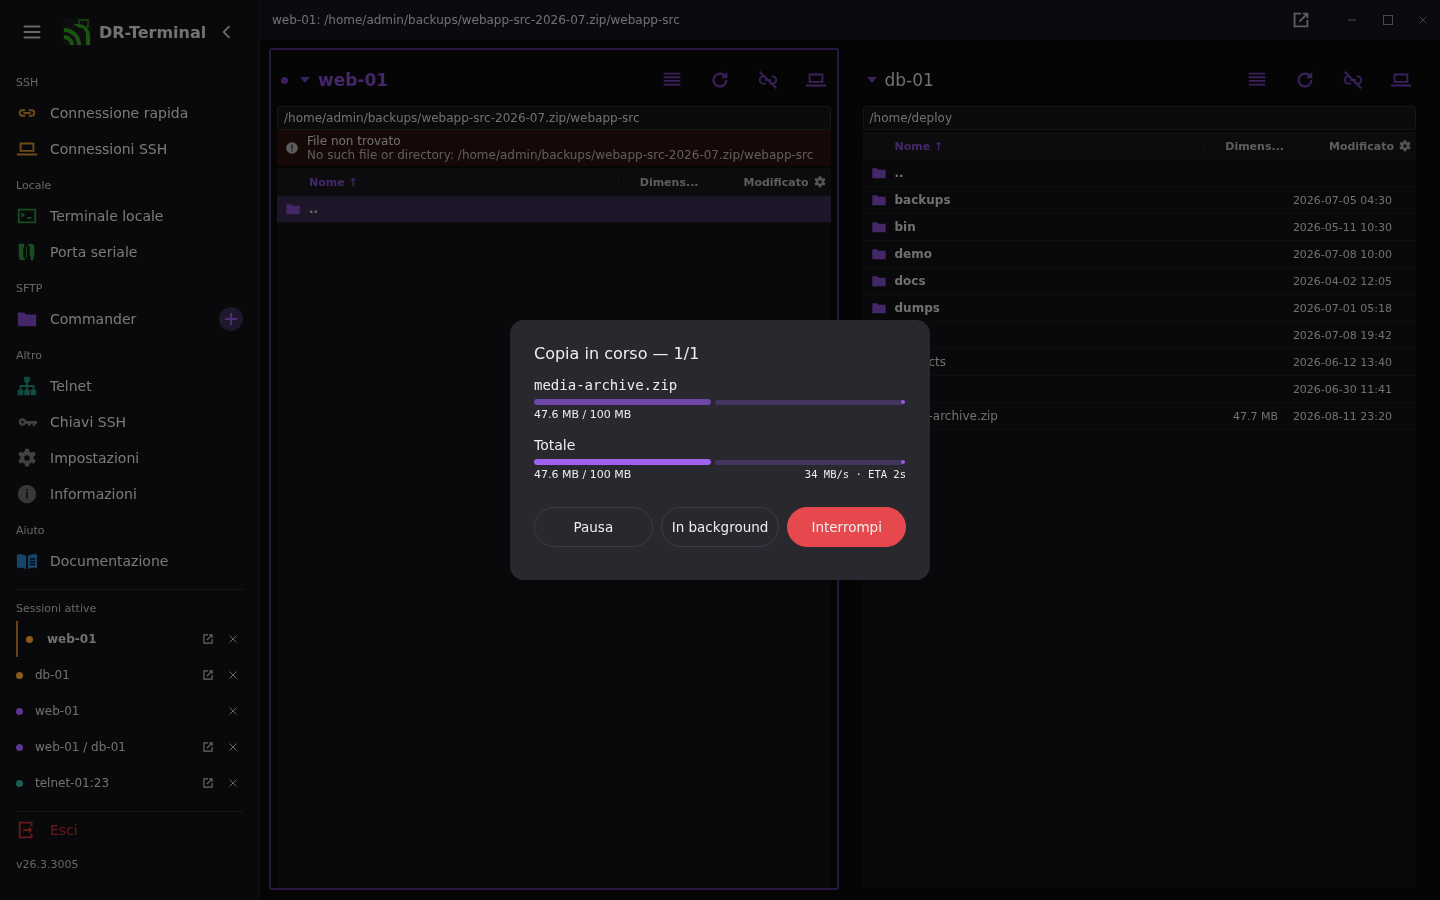 This screenshot has width=1440, height=900. I want to click on file-name: -archive.zip, so click(963, 416).